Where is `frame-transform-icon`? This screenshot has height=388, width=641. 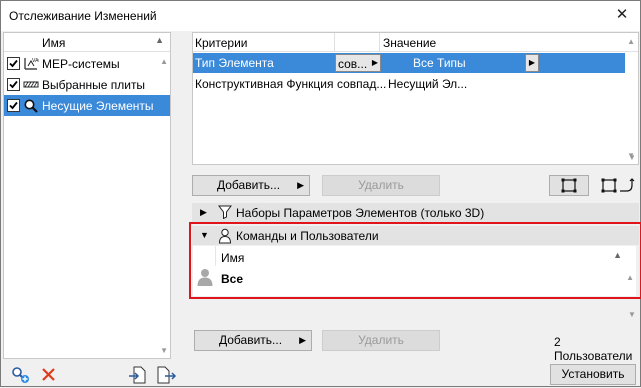
frame-transform-icon is located at coordinates (619, 186).